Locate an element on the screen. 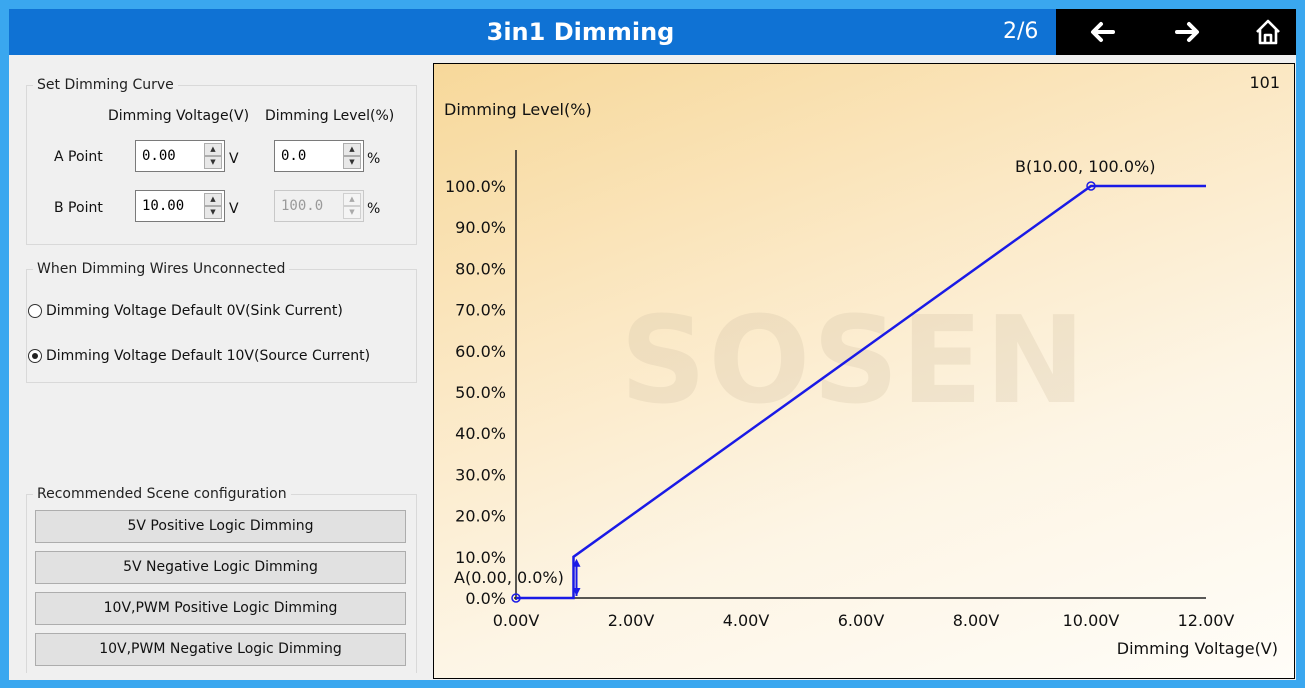 The height and width of the screenshot is (688, 1305). radio-off-icon is located at coordinates (35, 311).